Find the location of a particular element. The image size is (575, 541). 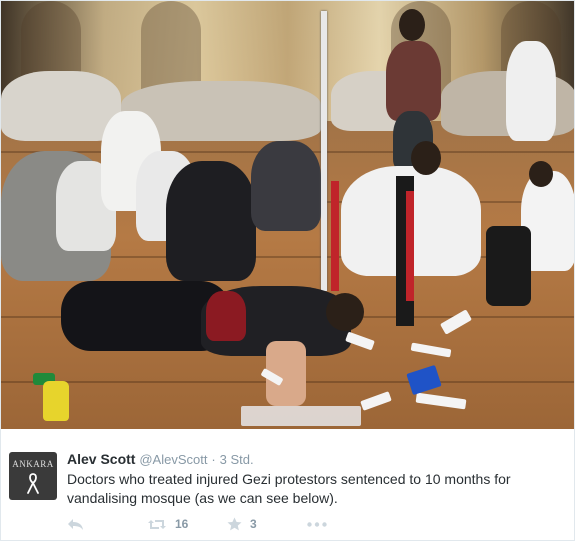

more-icon is located at coordinates (317, 524).